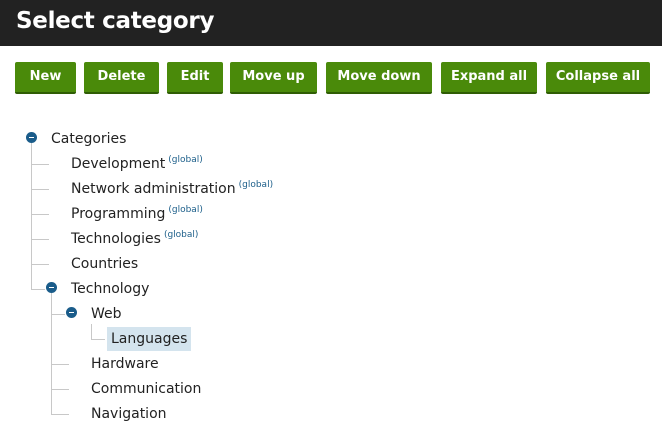 The image size is (662, 448). I want to click on collapse-web-icon, so click(71, 312).